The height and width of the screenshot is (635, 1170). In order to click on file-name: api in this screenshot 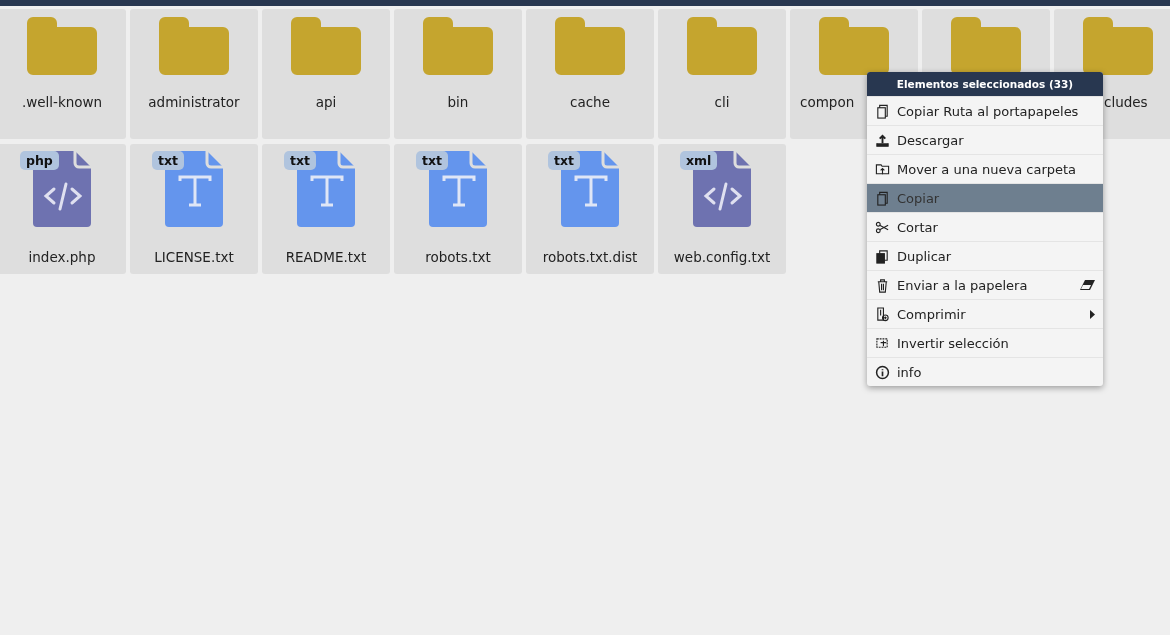, I will do `click(326, 102)`.